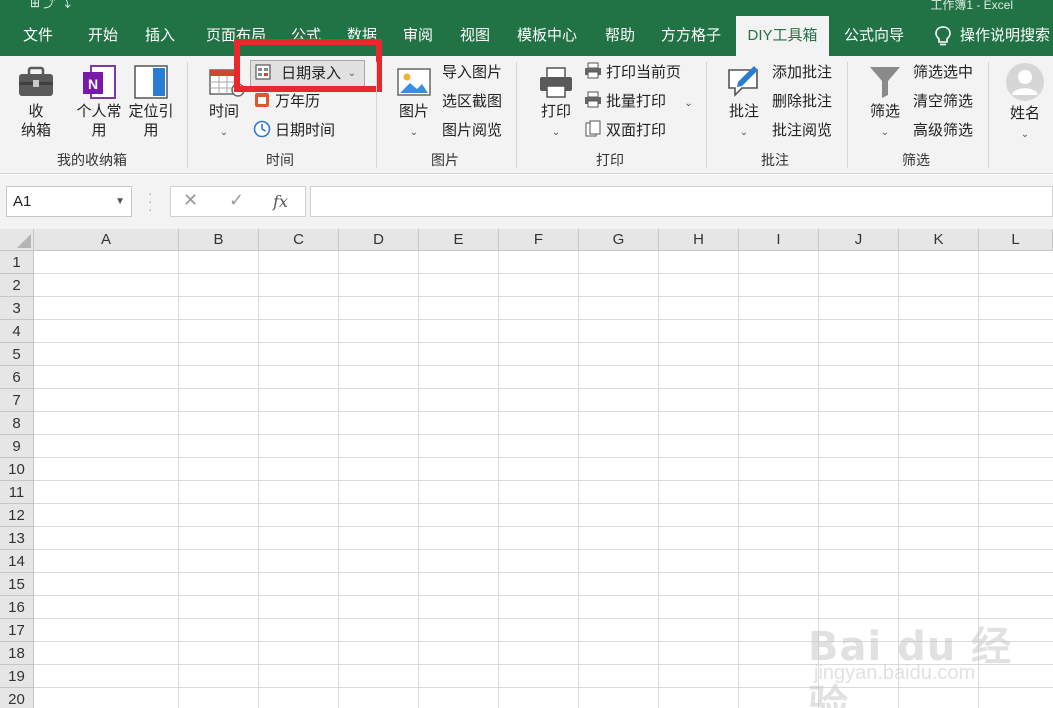 The width and height of the screenshot is (1053, 708). Describe the element at coordinates (619, 240) in the screenshot. I see `column-header-g: G` at that location.